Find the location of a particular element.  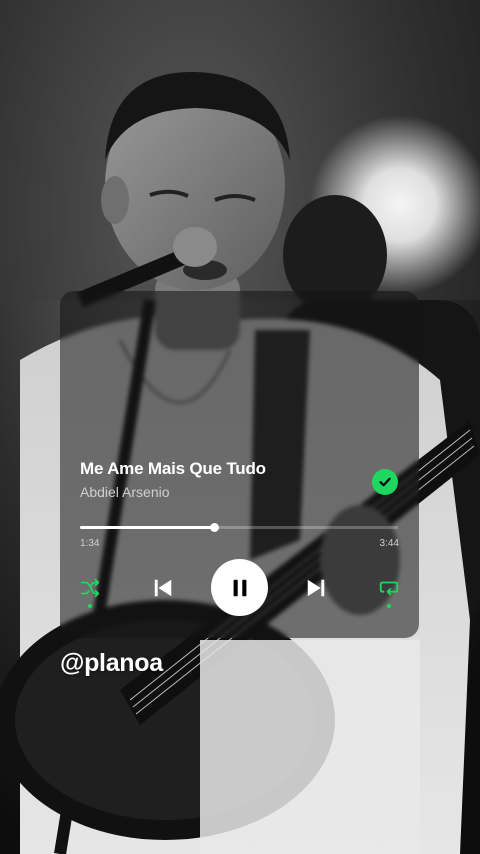

next-button is located at coordinates (316, 588).